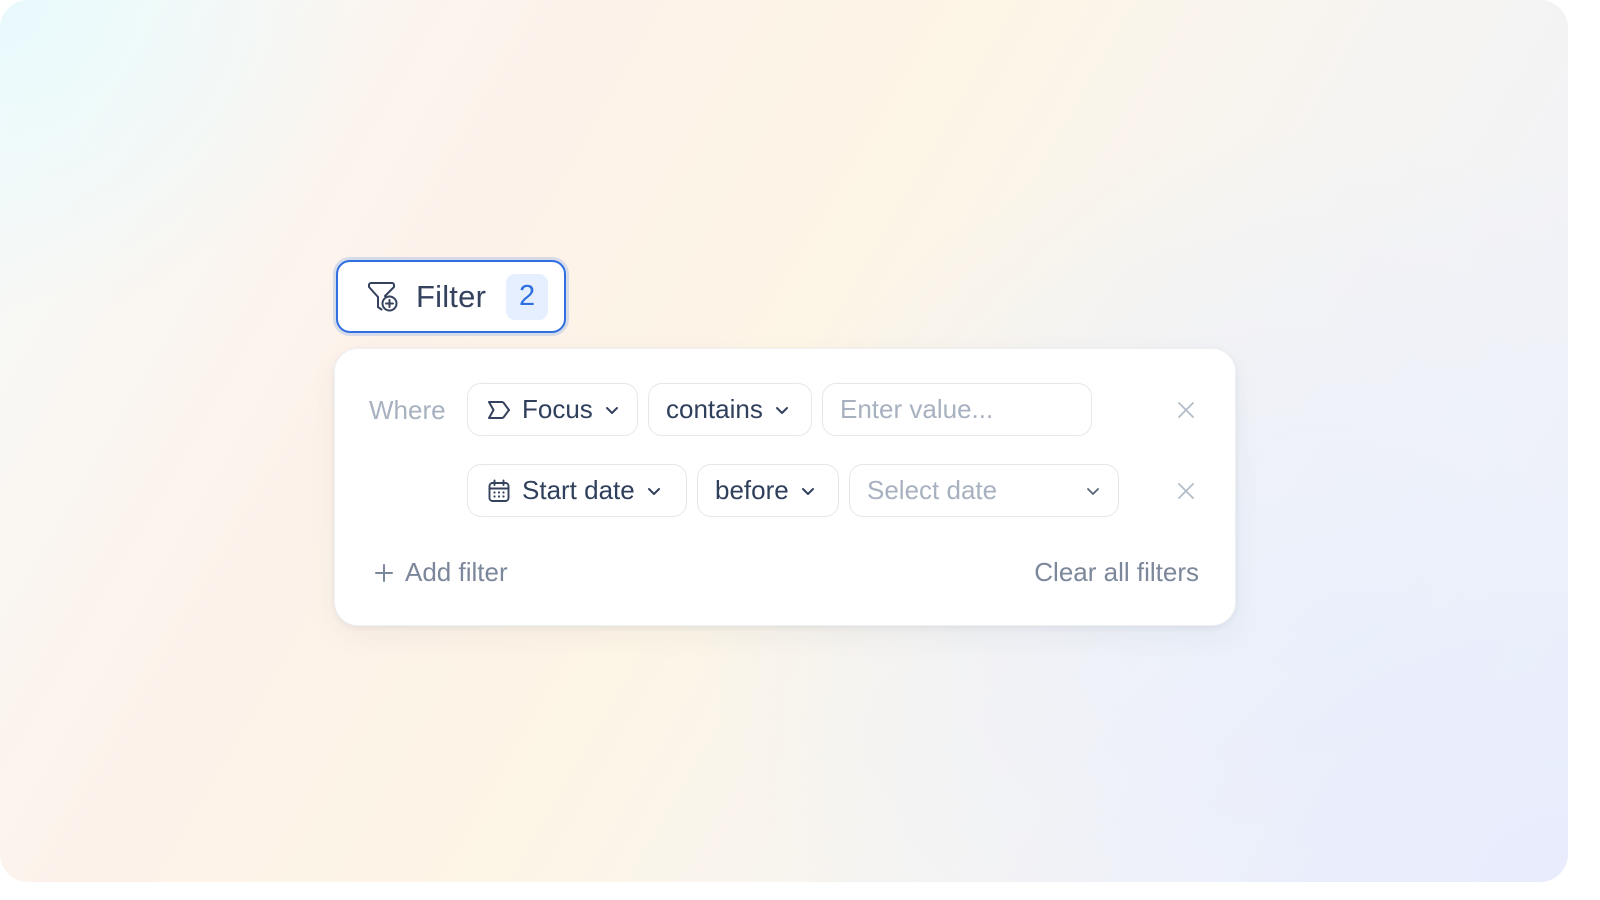 This screenshot has height=900, width=1600. What do you see at coordinates (499, 490) in the screenshot?
I see `calendar-icon` at bounding box center [499, 490].